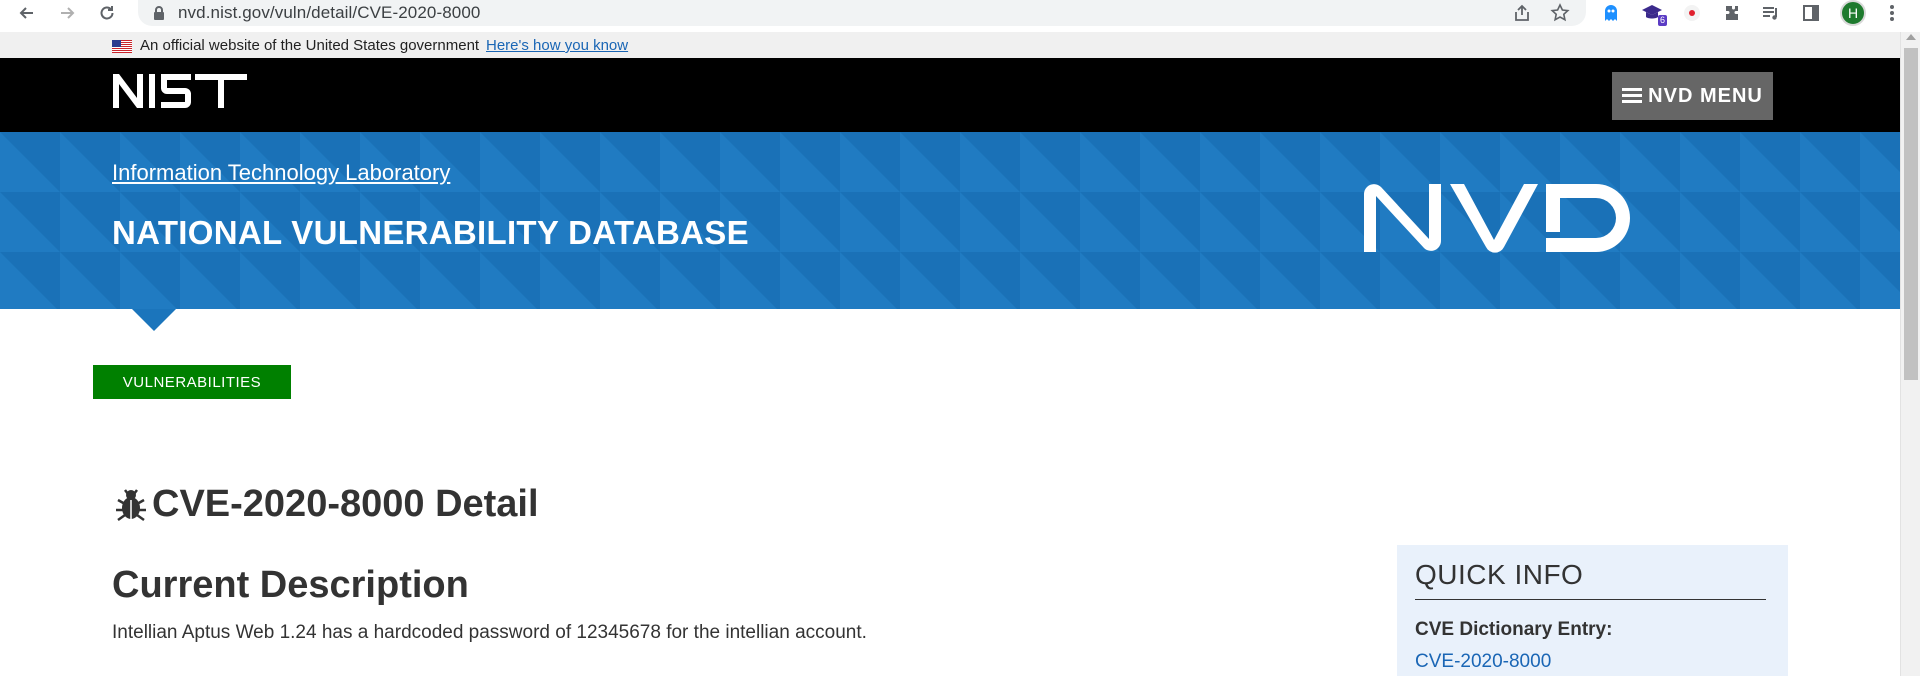 The height and width of the screenshot is (676, 1920). I want to click on section-title-current-description: Current Description, so click(290, 585).